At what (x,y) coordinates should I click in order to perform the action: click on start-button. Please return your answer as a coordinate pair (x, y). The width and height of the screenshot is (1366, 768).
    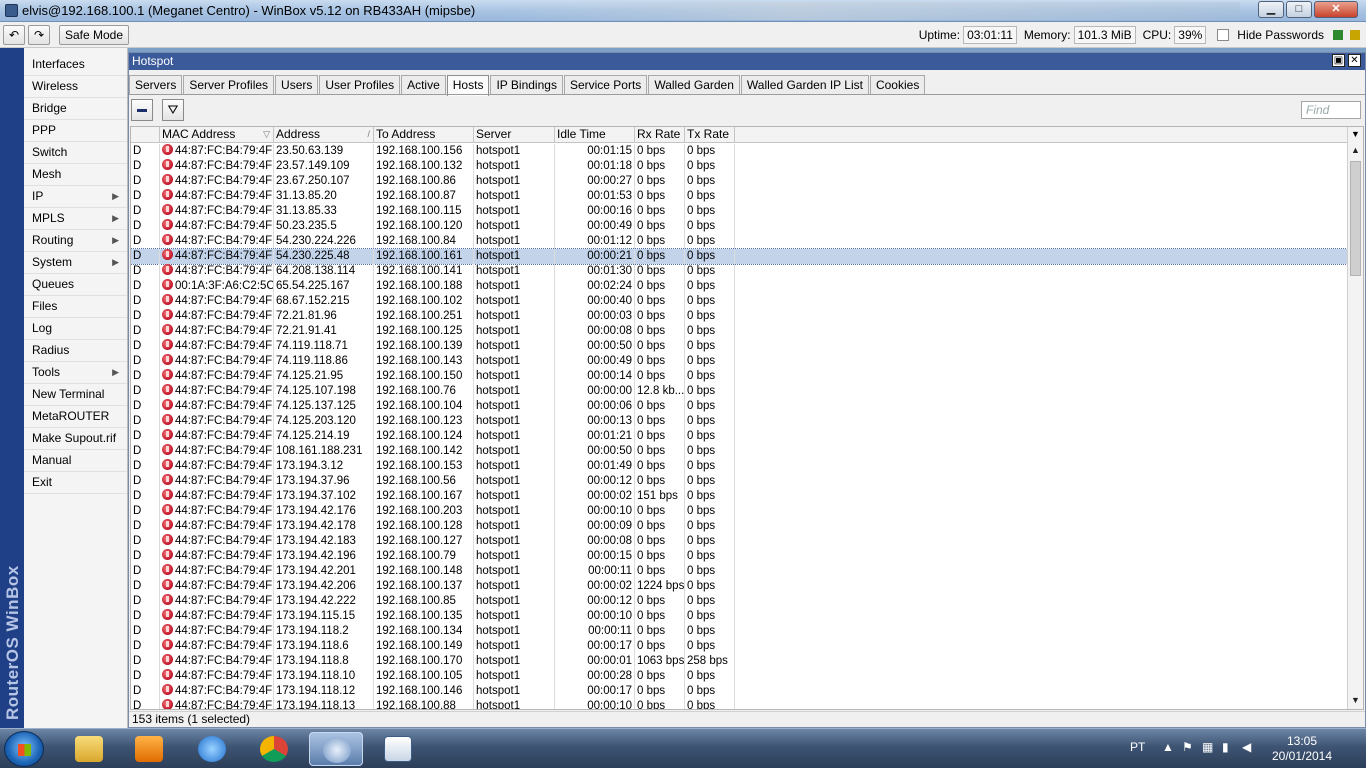
    Looking at the image, I should click on (24, 749).